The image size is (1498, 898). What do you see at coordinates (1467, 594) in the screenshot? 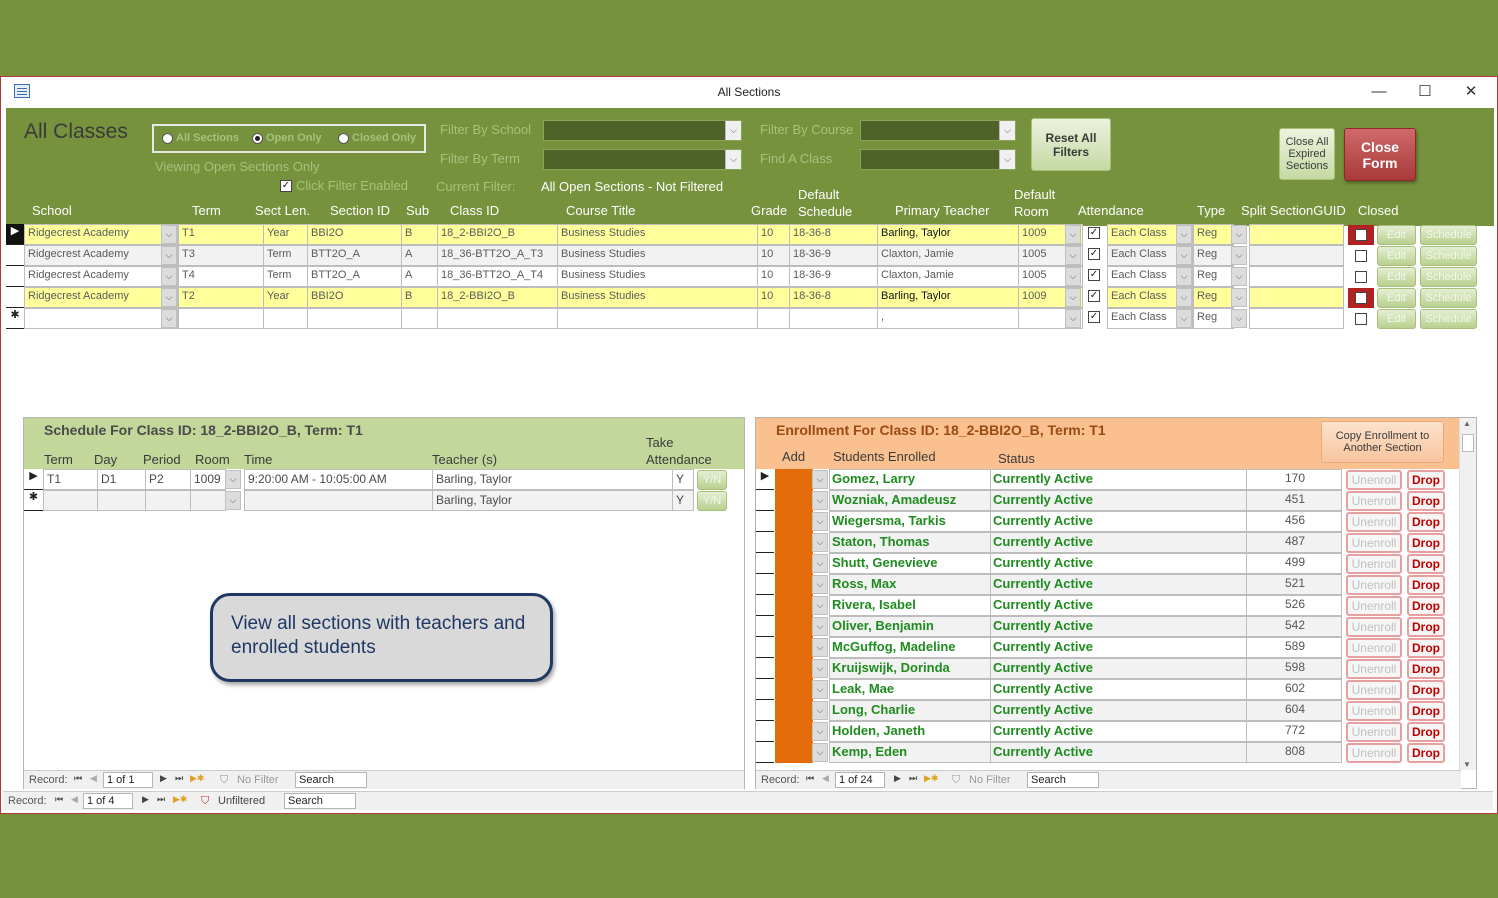
I see `vertical-scrollbar: ▲ ▼` at bounding box center [1467, 594].